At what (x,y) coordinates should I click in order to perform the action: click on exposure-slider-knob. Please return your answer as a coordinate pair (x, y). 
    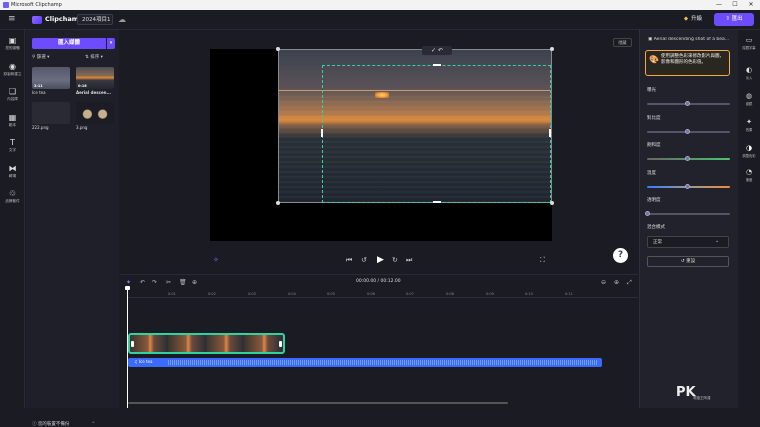
    Looking at the image, I should click on (687, 103).